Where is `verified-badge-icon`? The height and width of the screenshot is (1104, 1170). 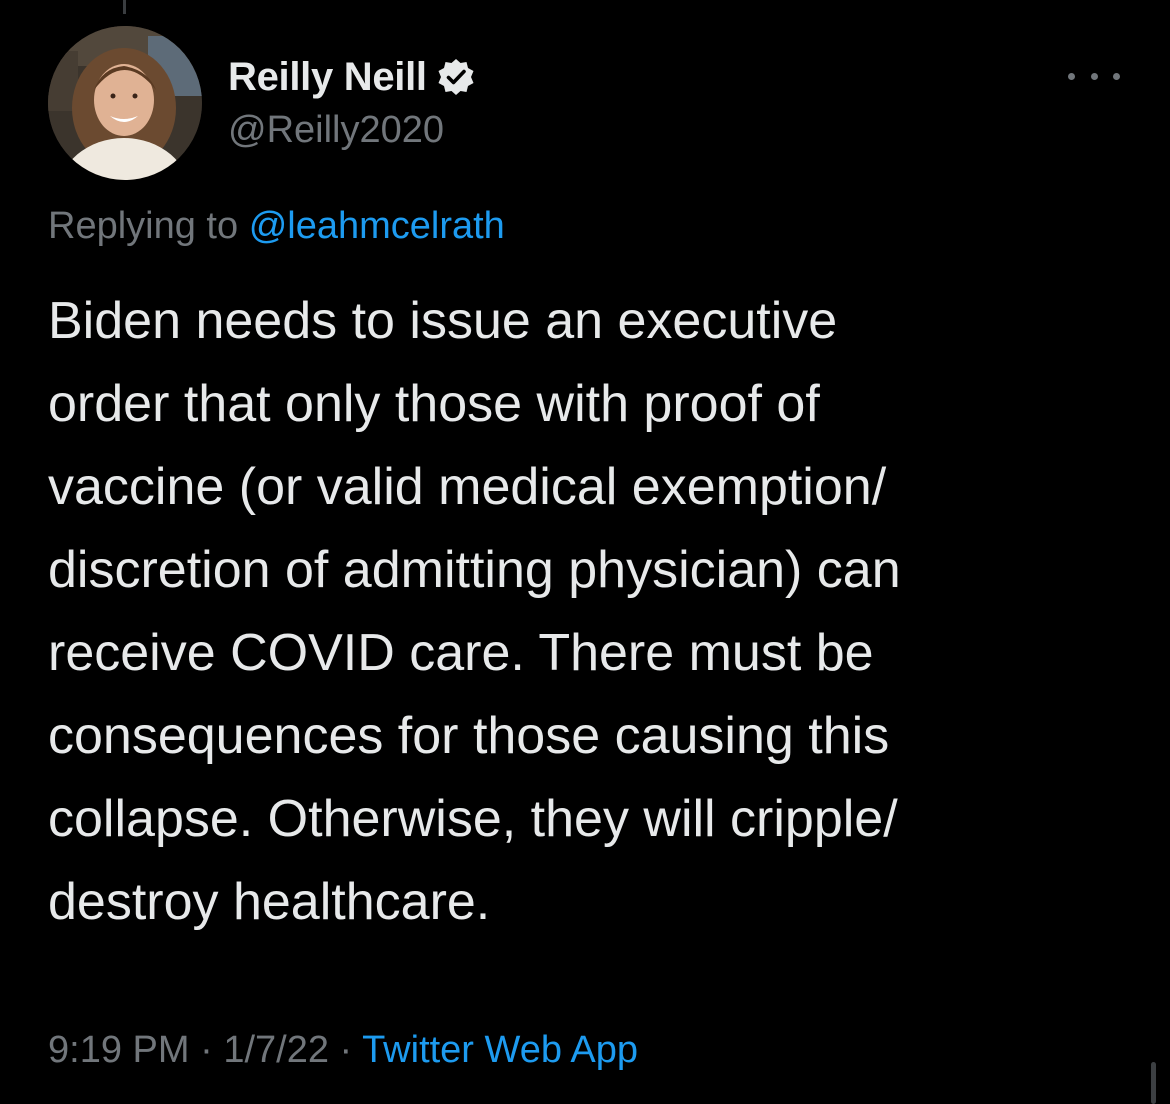
verified-badge-icon is located at coordinates (456, 77).